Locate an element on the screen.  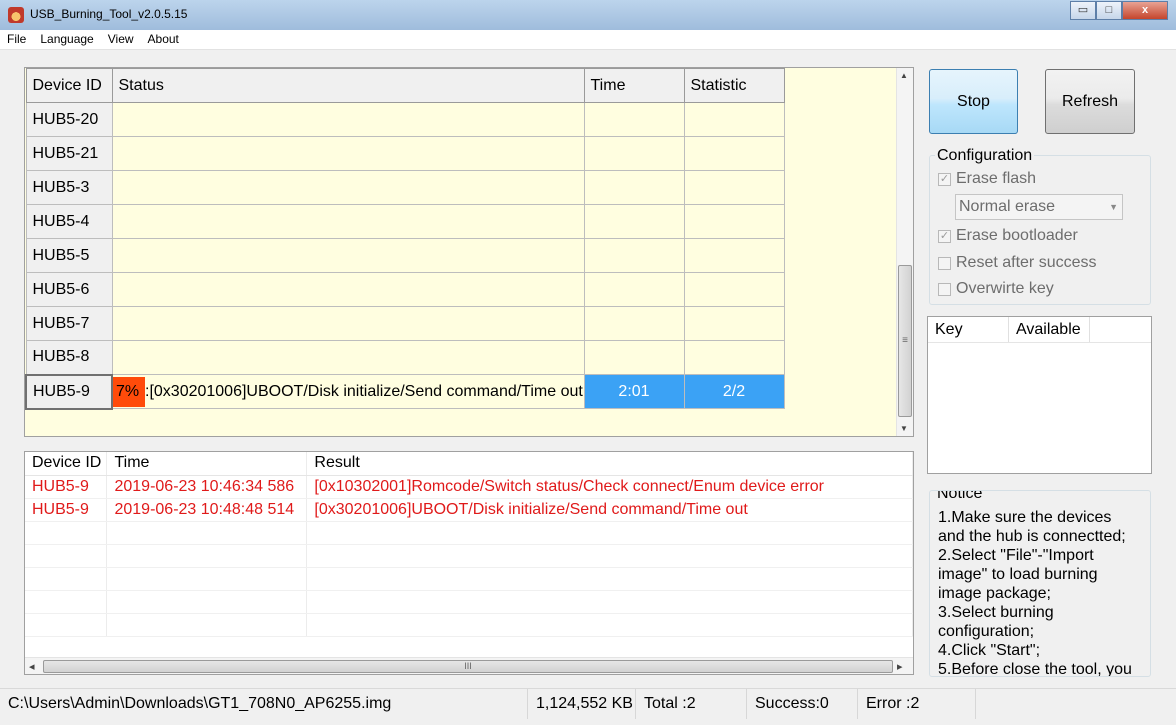
device-id-cell: HUB5-8 is located at coordinates (69, 357).